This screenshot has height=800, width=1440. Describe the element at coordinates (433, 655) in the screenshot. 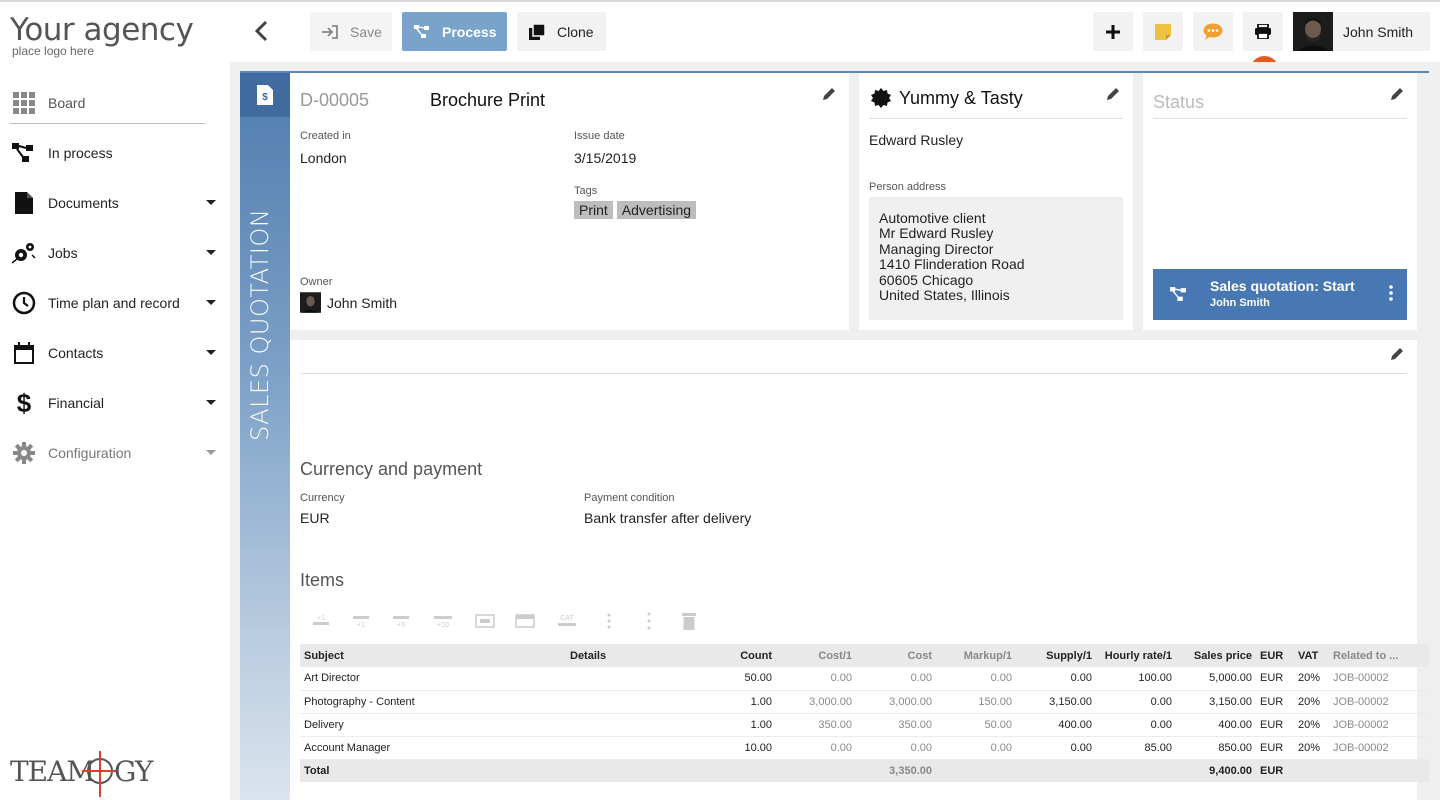

I see `column-header: Subject` at that location.